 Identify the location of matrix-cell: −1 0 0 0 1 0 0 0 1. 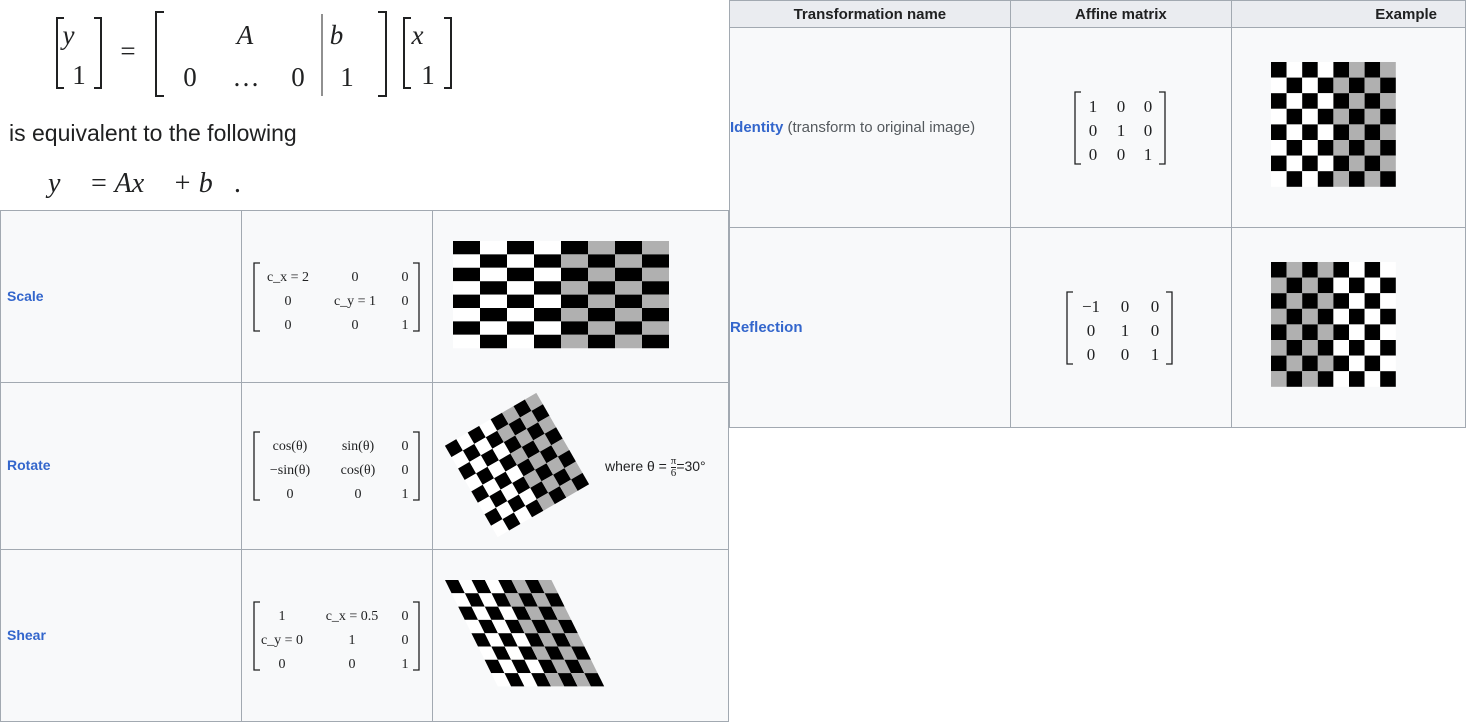
(1120, 327).